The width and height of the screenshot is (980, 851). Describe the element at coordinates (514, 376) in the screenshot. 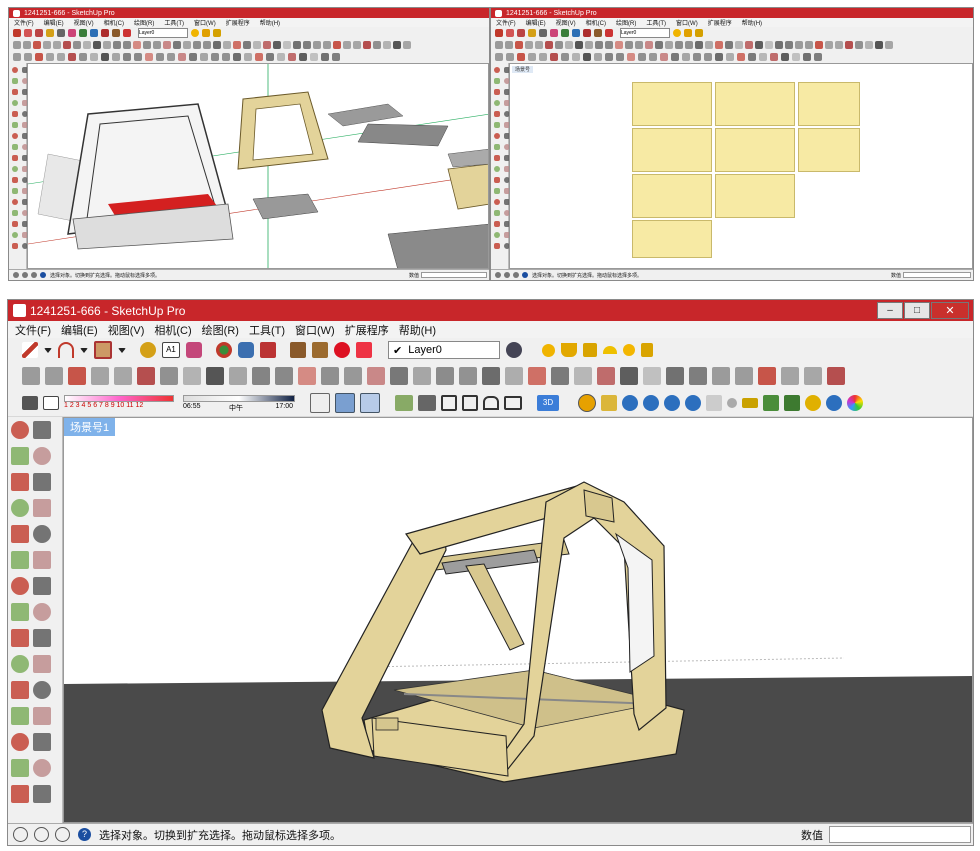

I see `roof-icon` at that location.